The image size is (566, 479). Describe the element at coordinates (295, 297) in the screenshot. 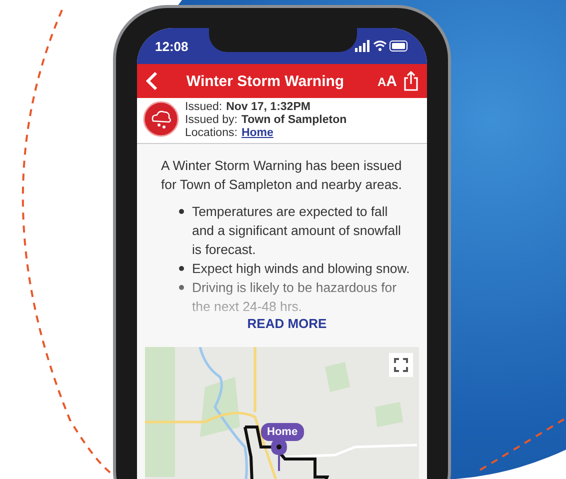

I see `bullet-text: Driving is likely to be hazardous for the next 24-48 hrs.` at that location.